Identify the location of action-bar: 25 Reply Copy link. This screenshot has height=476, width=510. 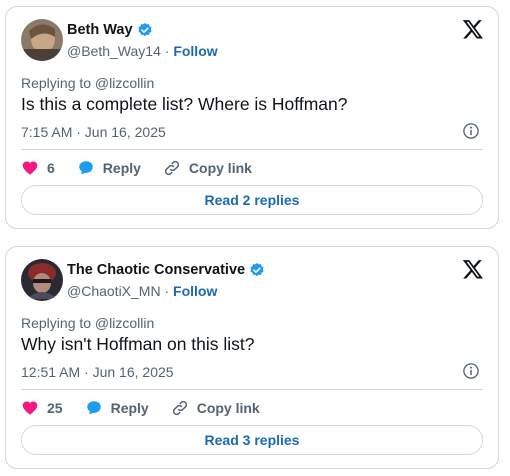
(140, 408).